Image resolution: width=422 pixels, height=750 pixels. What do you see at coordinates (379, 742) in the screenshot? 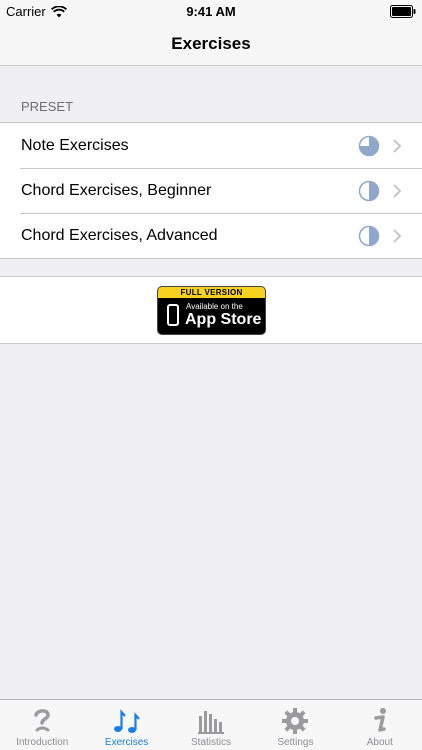
I see `tab-label: About` at bounding box center [379, 742].